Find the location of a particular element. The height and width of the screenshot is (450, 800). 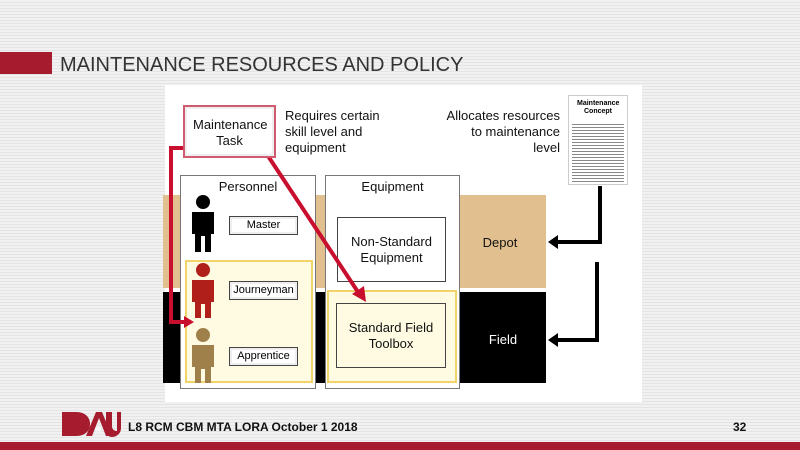

footer-text: L8 RCM CBM MTA LORA October 1 2018 is located at coordinates (243, 427).